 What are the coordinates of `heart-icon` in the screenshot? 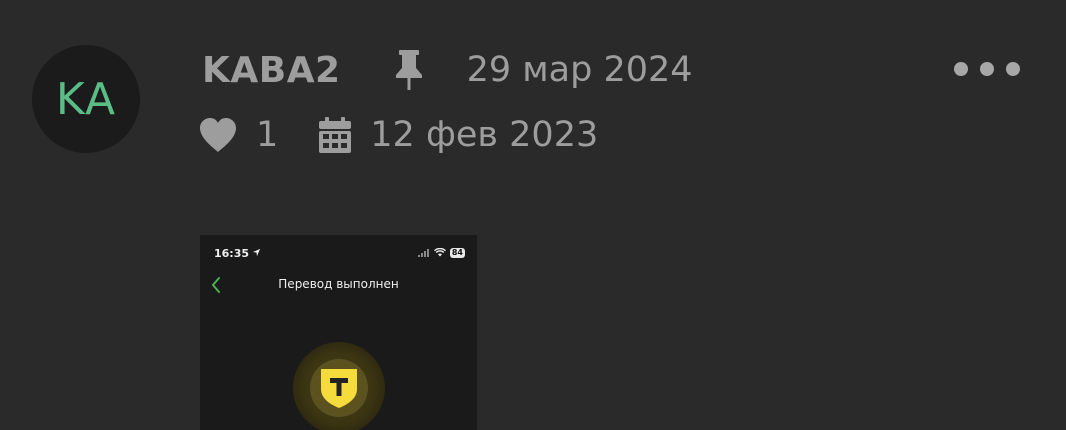 It's located at (218, 135).